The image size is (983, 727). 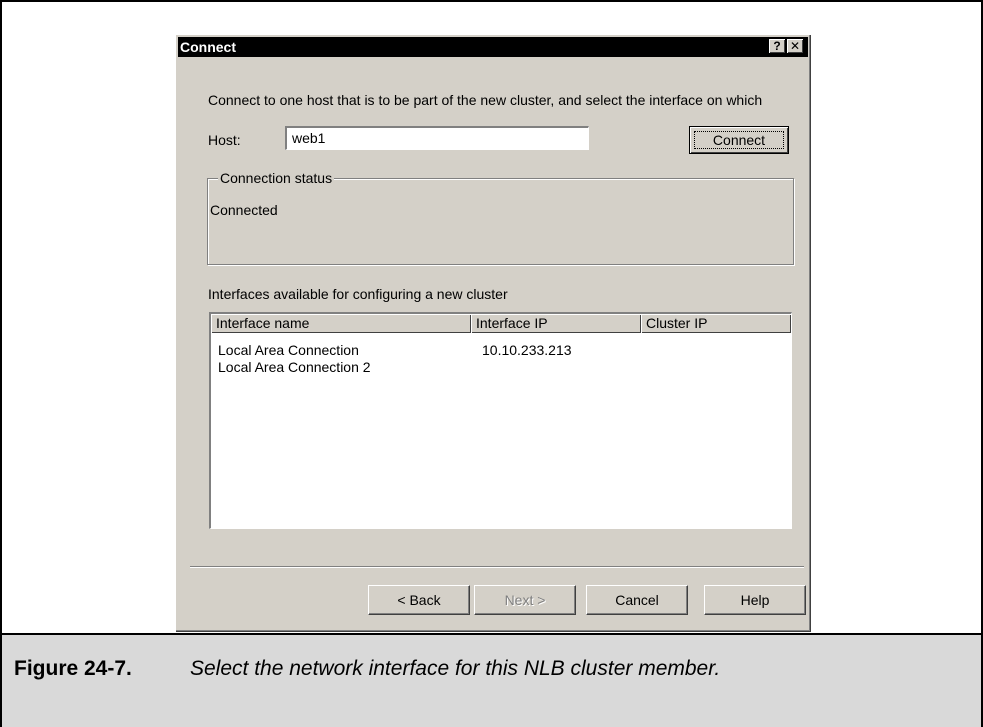 What do you see at coordinates (294, 367) in the screenshot?
I see `interface-name-cell: Local Area Connection 2` at bounding box center [294, 367].